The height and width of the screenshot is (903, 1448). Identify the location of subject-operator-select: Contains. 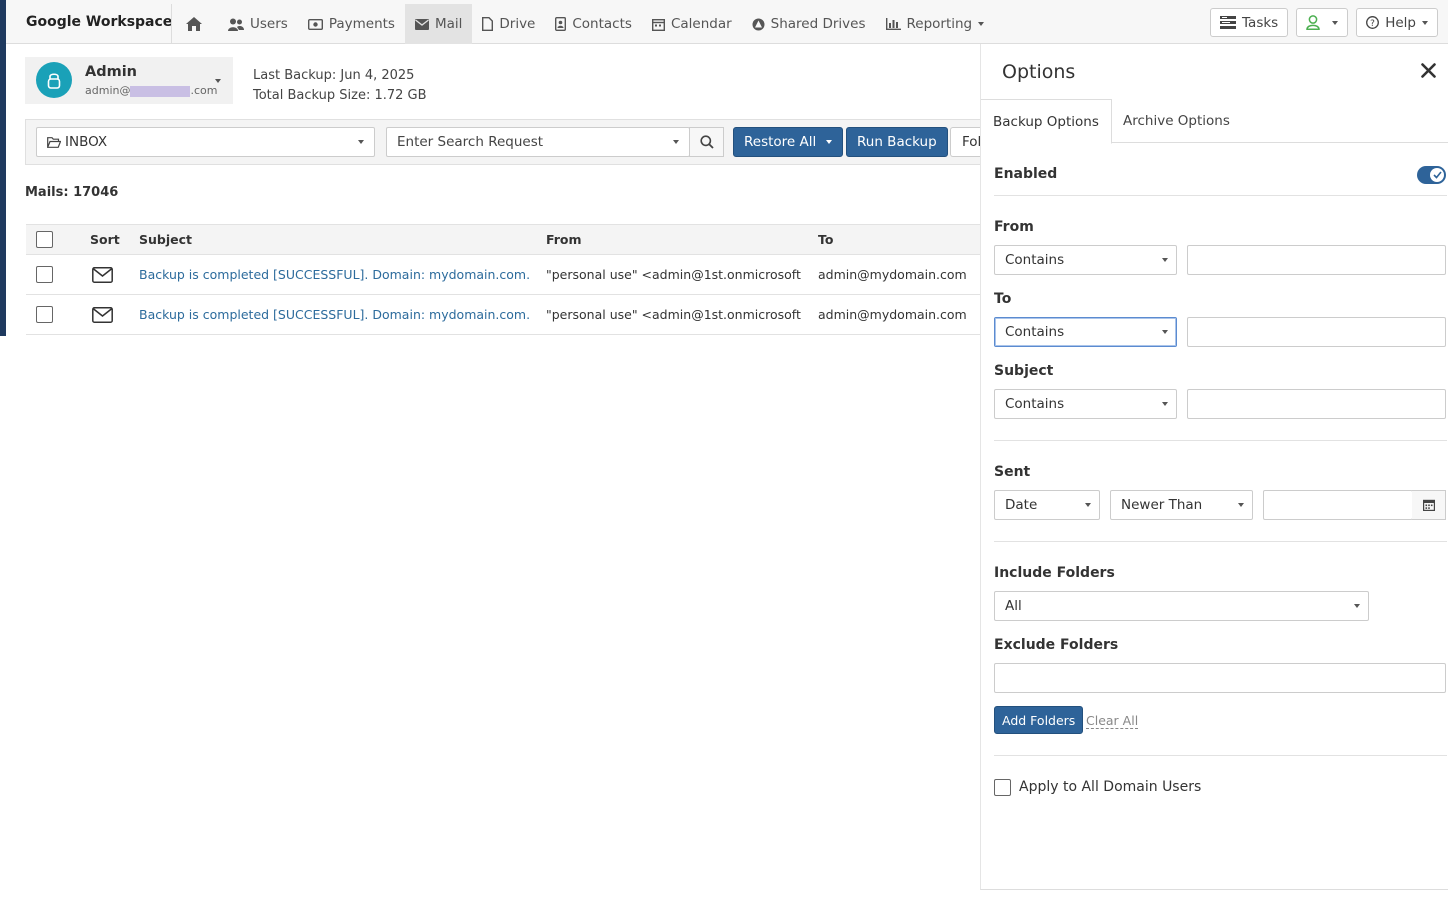
(1085, 404).